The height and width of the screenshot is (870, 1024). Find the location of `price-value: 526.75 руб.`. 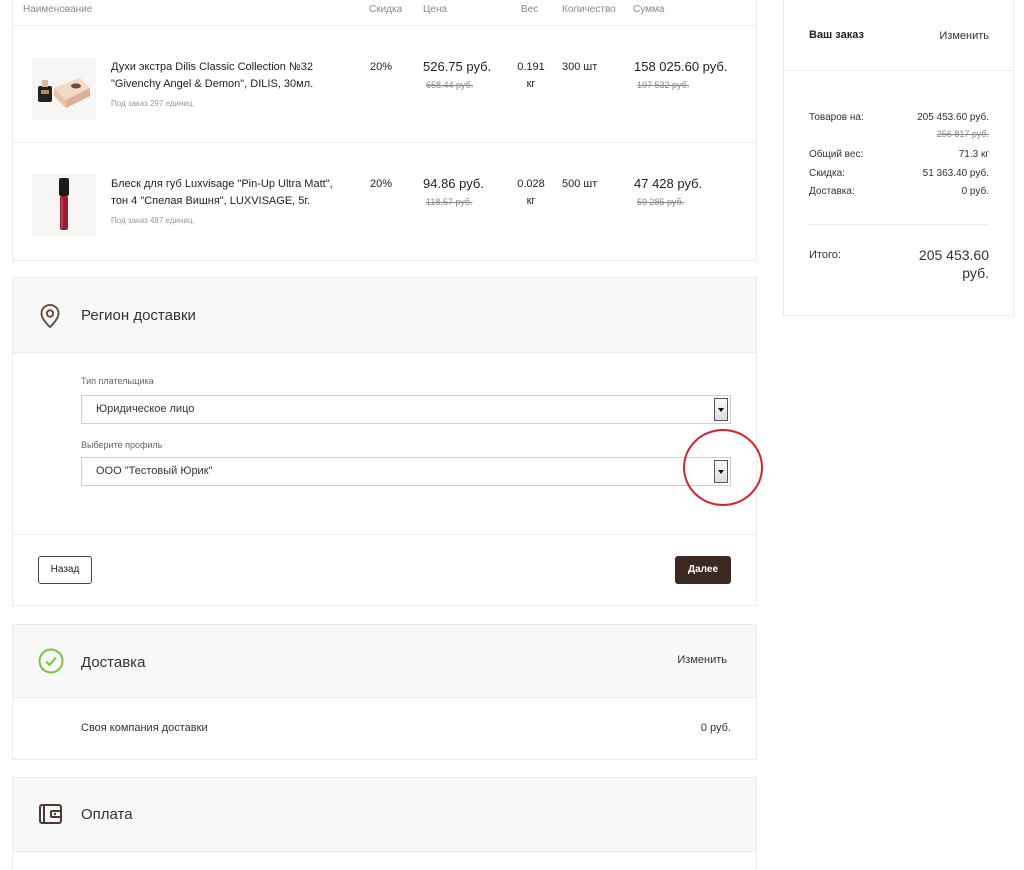

price-value: 526.75 руб. is located at coordinates (457, 66).